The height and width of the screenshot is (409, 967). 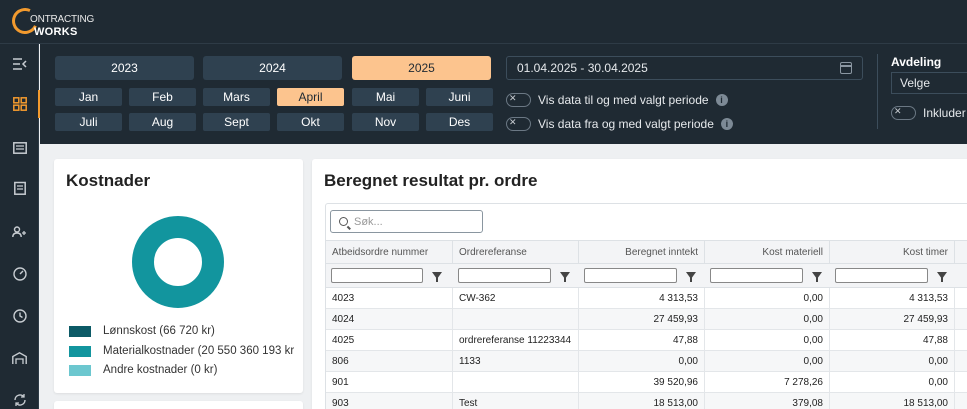 What do you see at coordinates (623, 100) in the screenshot?
I see `toggle-to-period-label: Vis data til og med valgt periode` at bounding box center [623, 100].